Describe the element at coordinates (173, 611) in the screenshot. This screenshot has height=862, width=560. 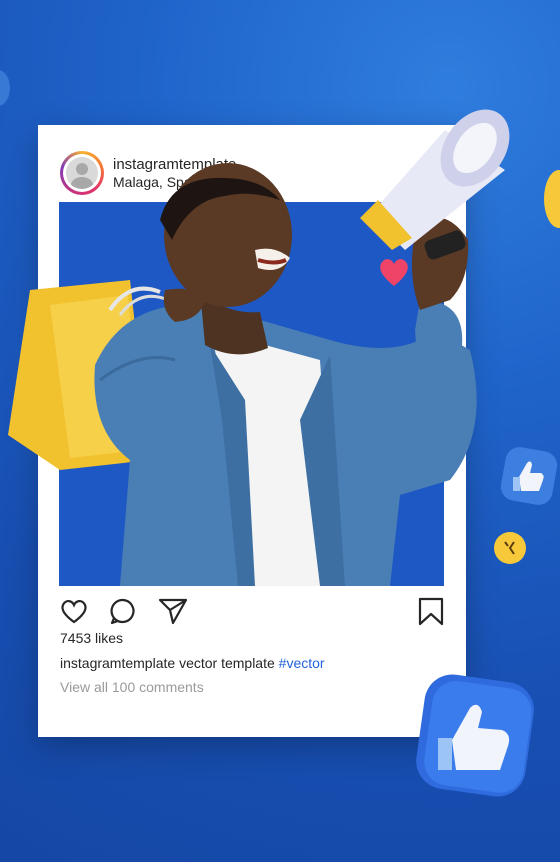
I see `share-icon` at that location.